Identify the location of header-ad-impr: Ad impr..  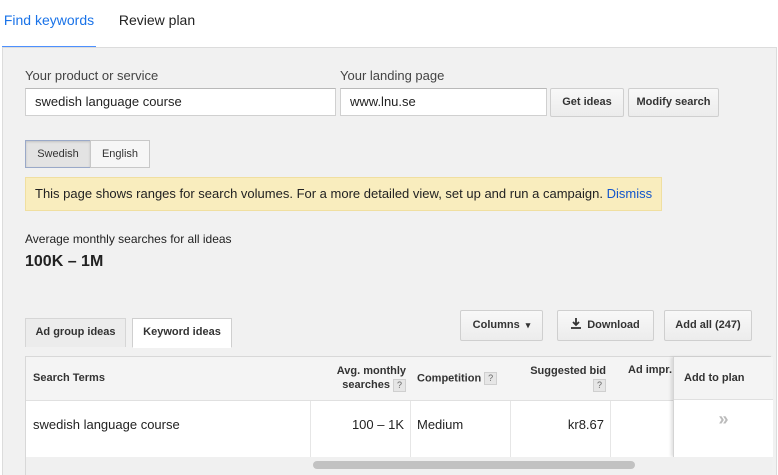
(650, 370).